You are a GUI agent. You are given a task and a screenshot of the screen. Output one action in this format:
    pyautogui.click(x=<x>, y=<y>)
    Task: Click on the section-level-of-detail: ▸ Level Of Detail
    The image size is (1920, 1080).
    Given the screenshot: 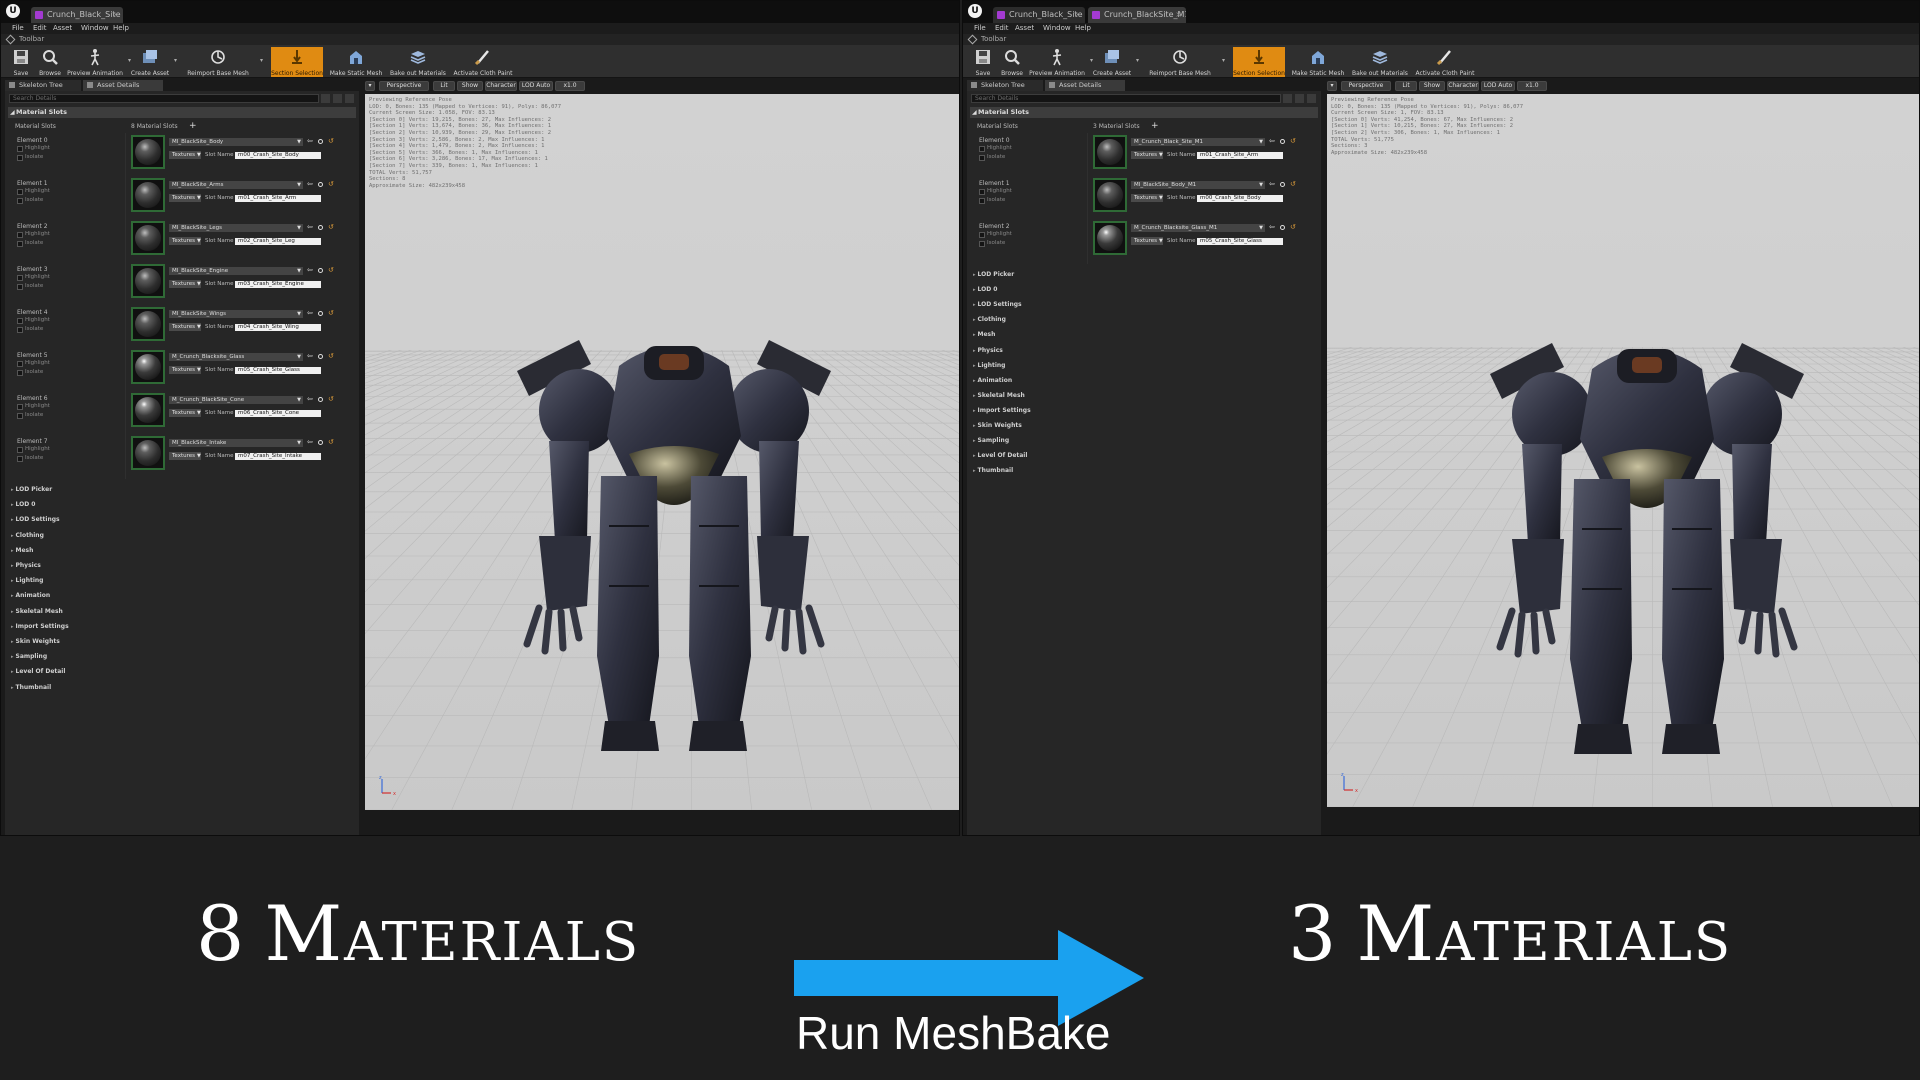 What is the action you would take?
    pyautogui.click(x=1000, y=456)
    